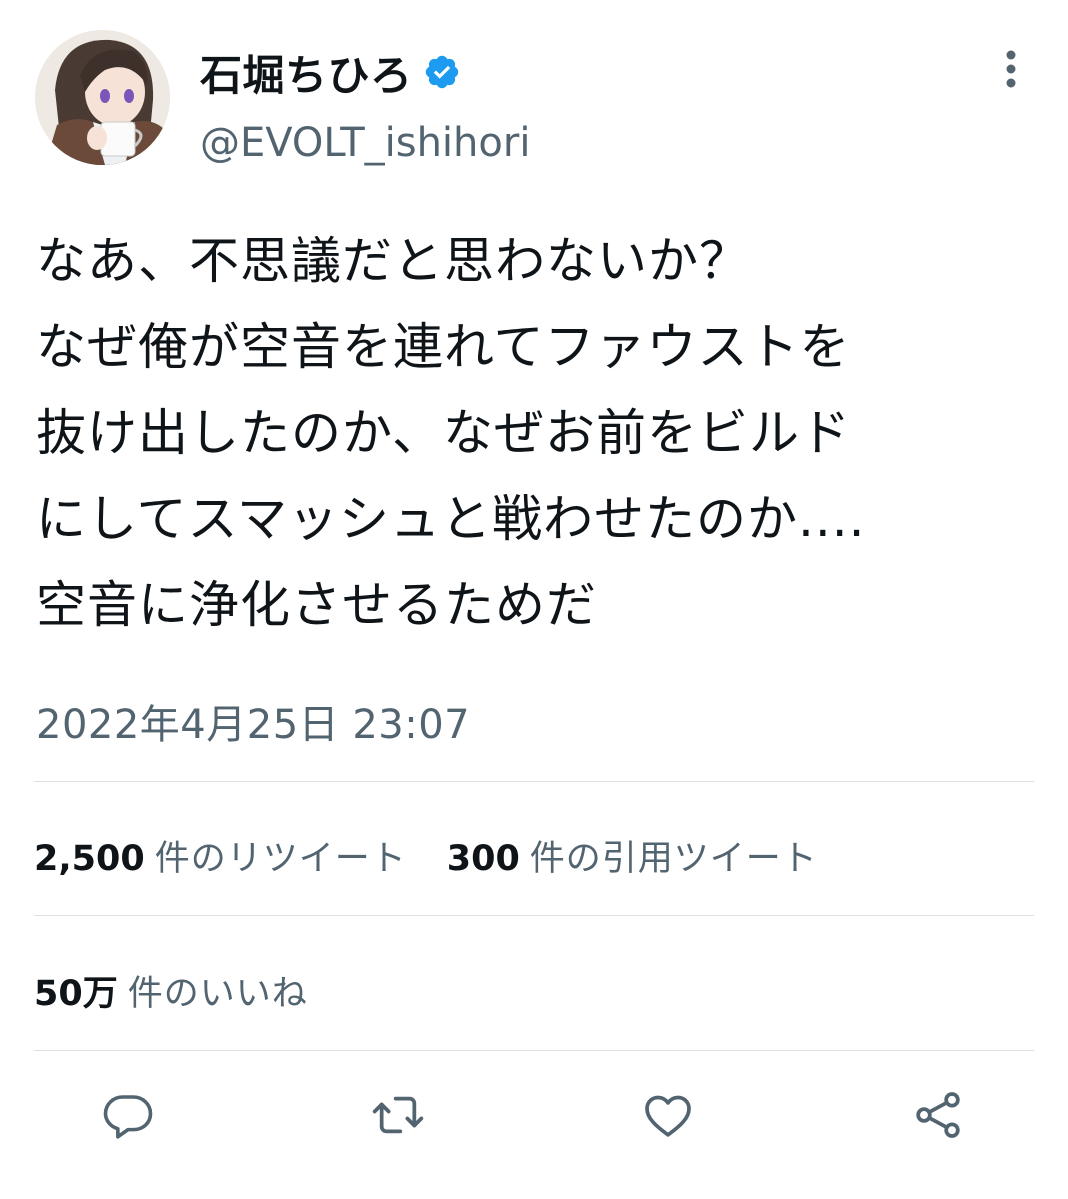  Describe the element at coordinates (253, 721) in the screenshot. I see `tweet-timestamp: 2022年4月25日 23:07` at that location.